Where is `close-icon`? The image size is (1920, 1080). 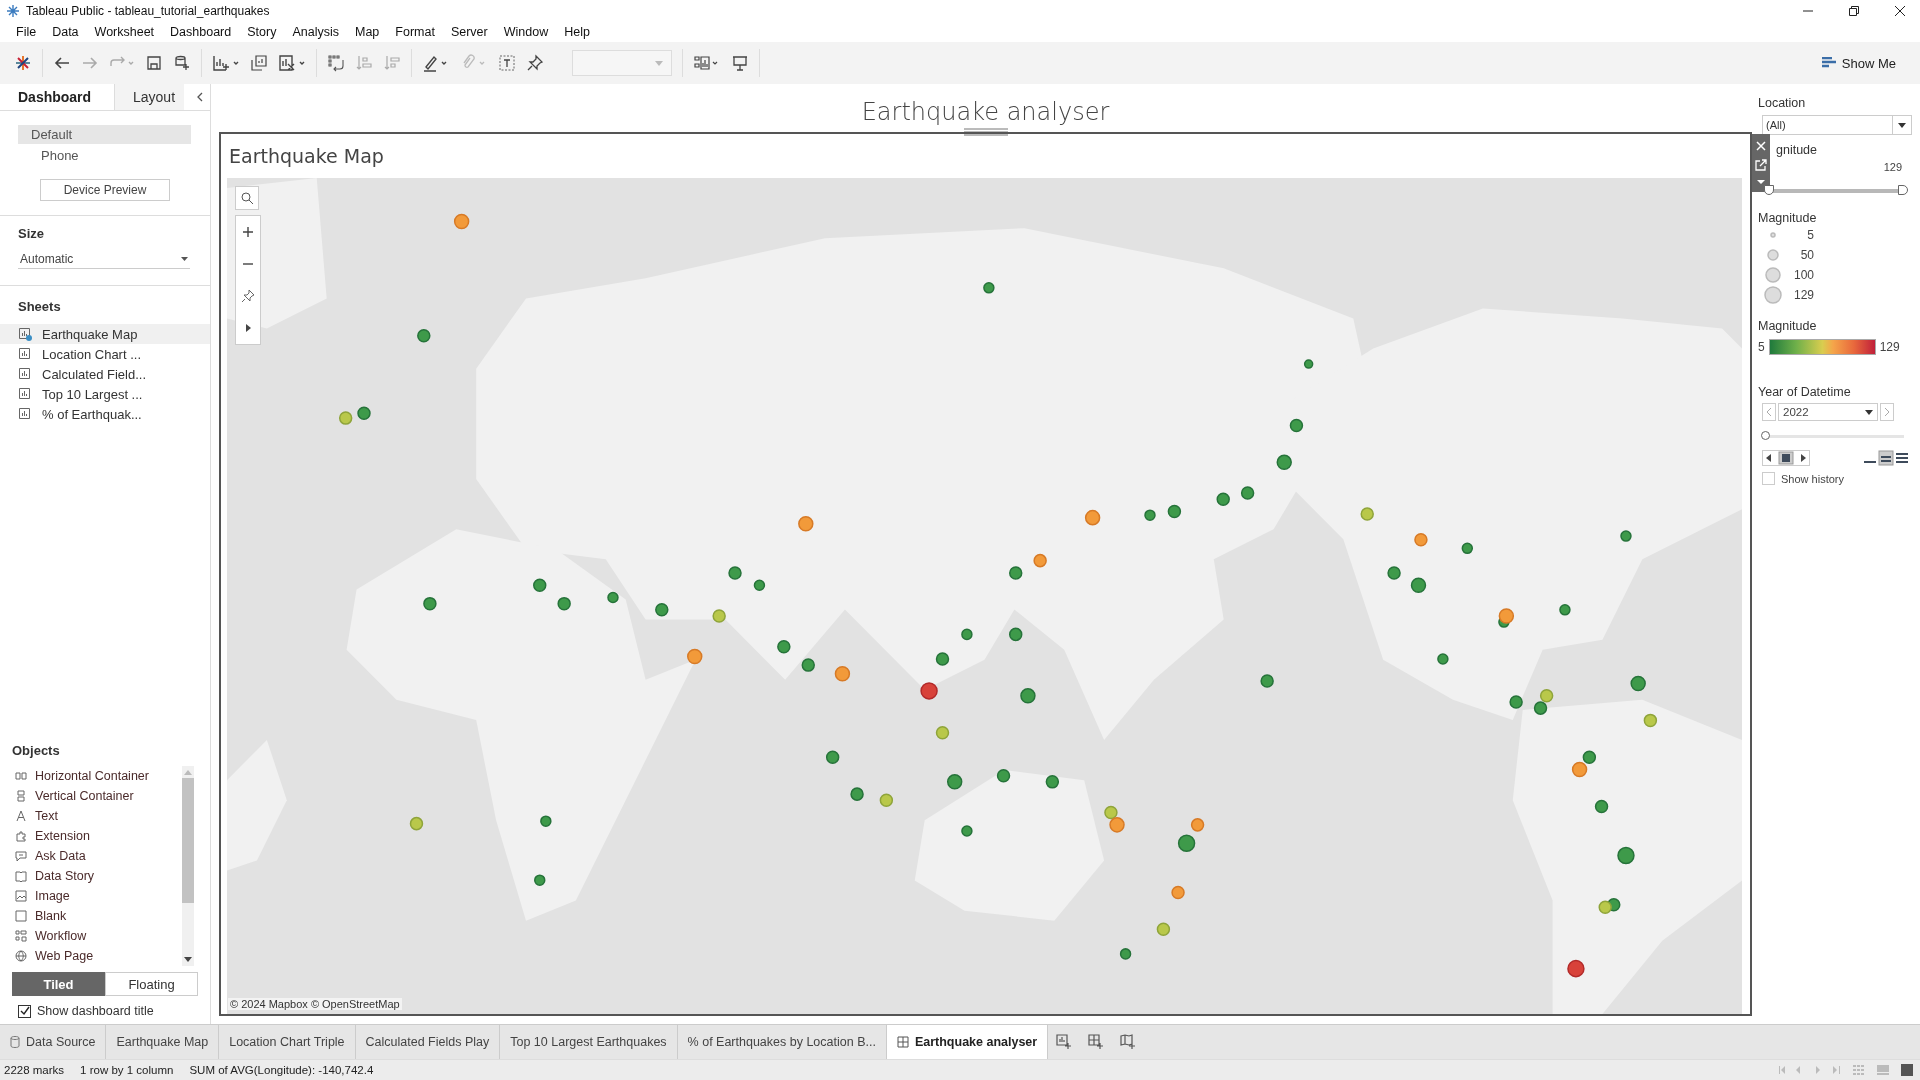
close-icon is located at coordinates (1900, 11).